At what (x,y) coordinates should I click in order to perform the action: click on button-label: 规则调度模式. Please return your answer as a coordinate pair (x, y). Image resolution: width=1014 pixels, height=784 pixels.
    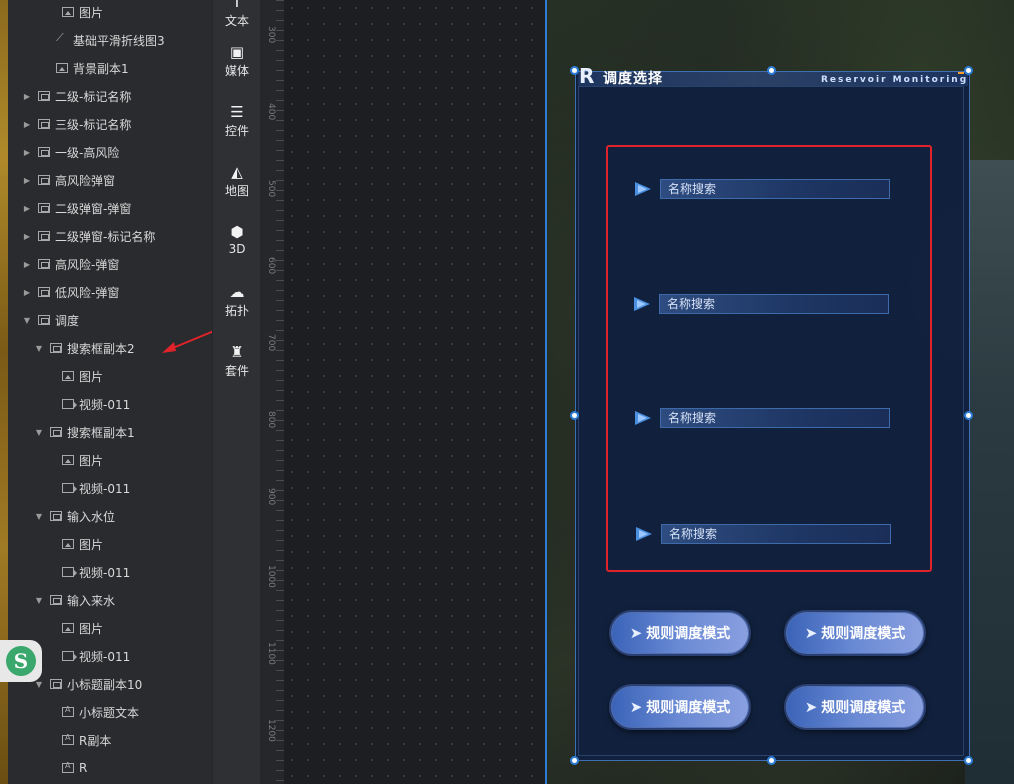
    Looking at the image, I should click on (688, 708).